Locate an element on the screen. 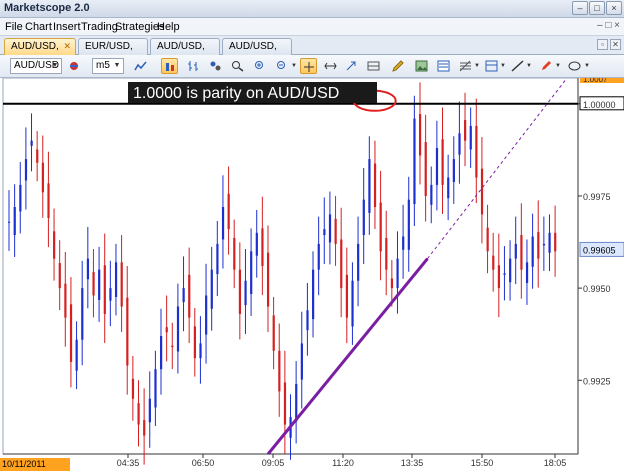 The image size is (624, 471). x-tick-label: 04:35 is located at coordinates (128, 463).